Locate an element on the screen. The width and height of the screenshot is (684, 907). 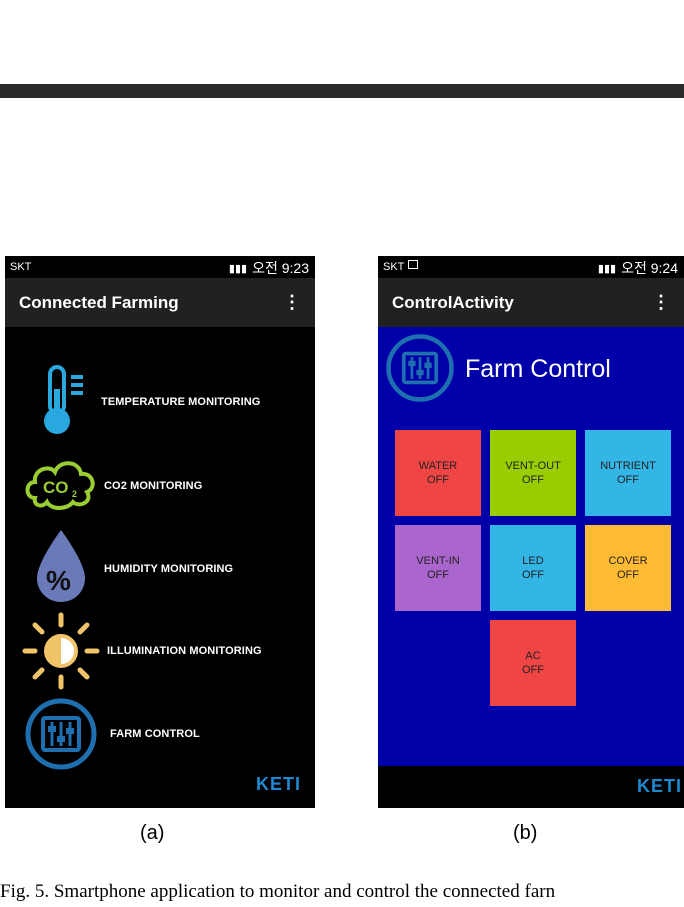
ac-toggle-tile: AC OFF is located at coordinates (533, 663).